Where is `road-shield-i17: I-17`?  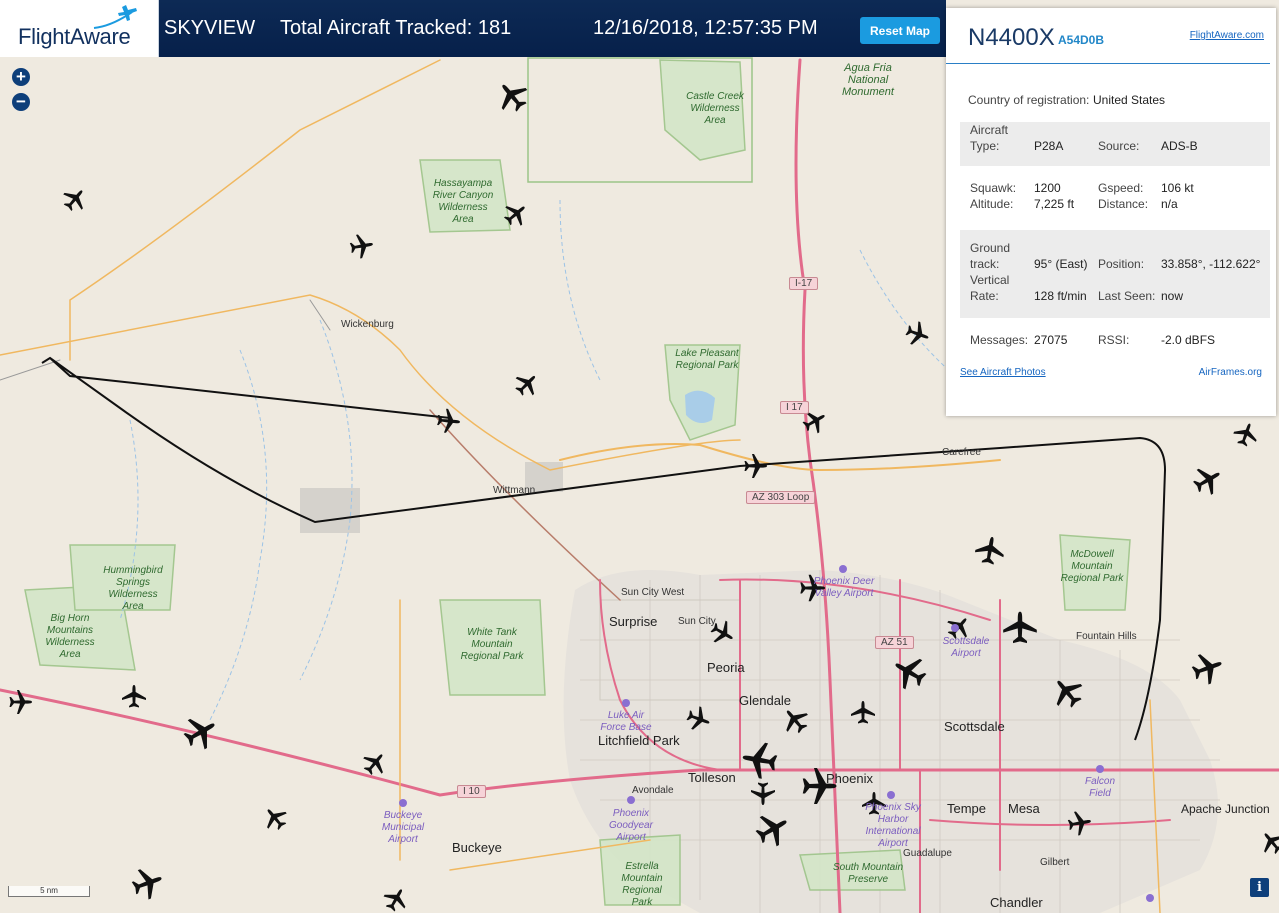 road-shield-i17: I-17 is located at coordinates (804, 283).